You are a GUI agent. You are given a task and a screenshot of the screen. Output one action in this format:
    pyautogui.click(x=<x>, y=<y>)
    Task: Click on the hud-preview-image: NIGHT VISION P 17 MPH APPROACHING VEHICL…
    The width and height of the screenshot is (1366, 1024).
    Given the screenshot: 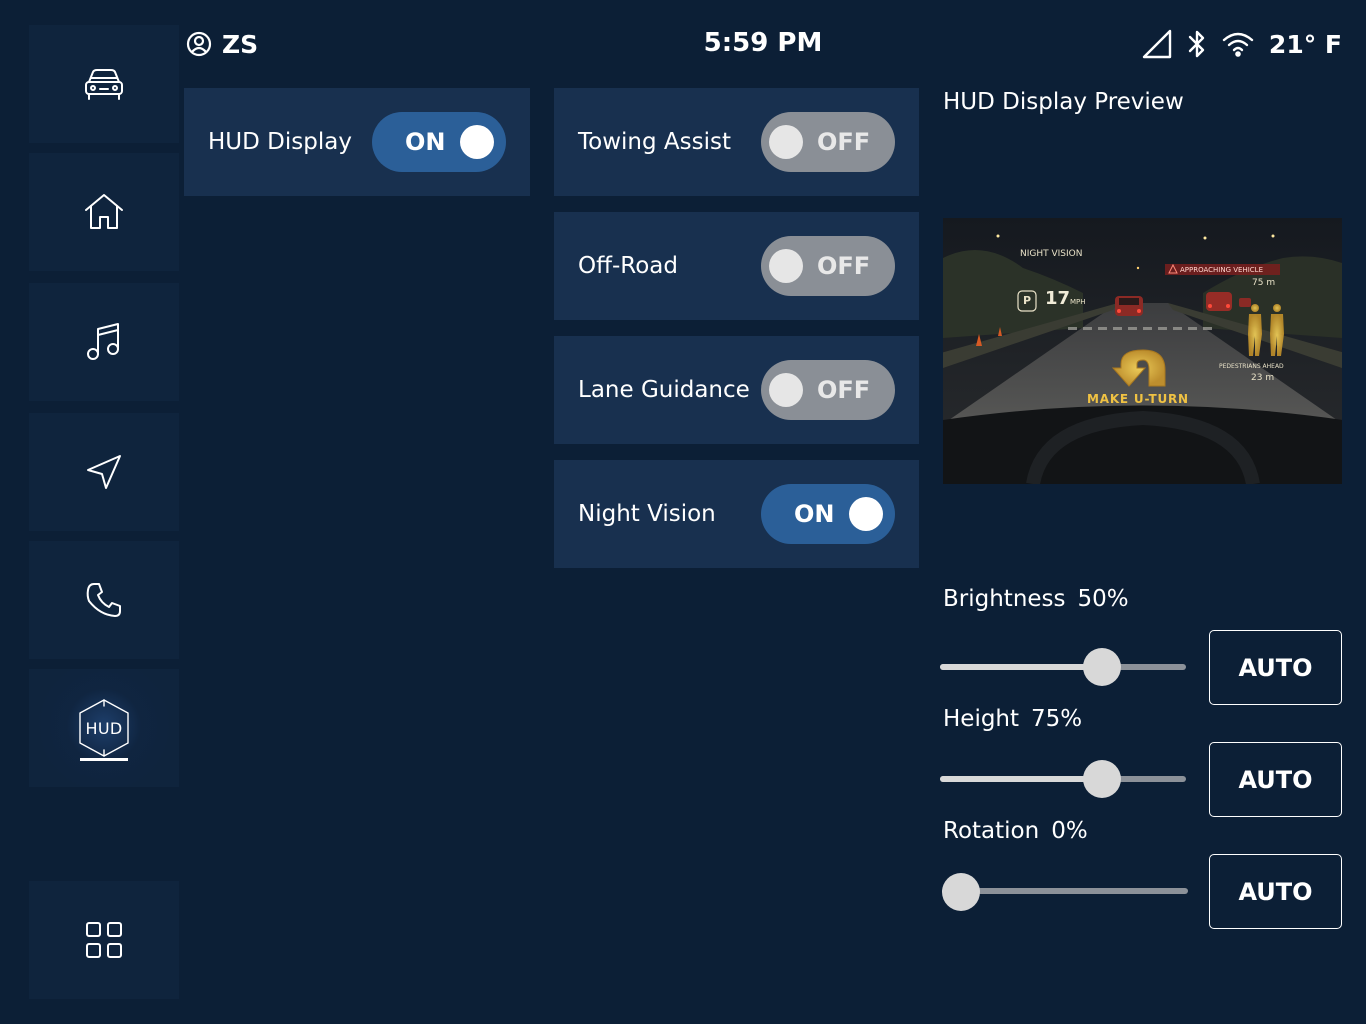 What is the action you would take?
    pyautogui.click(x=1142, y=351)
    